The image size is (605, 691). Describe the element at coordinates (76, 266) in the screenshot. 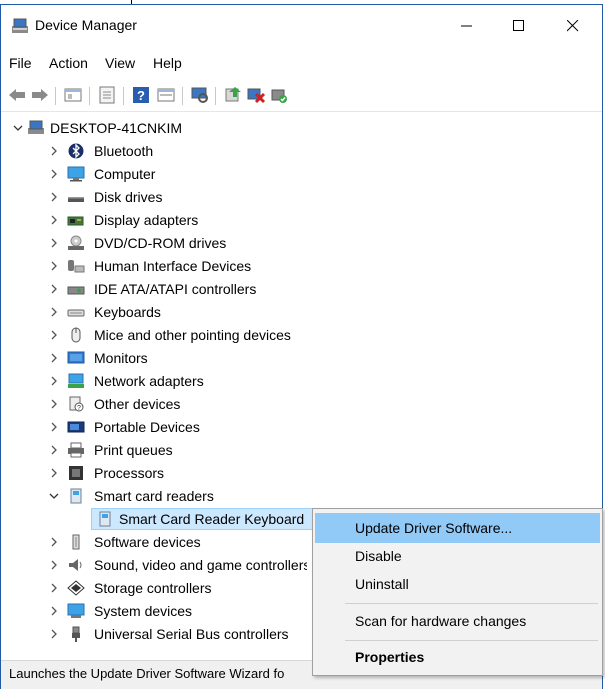

I see `hid-icon` at that location.